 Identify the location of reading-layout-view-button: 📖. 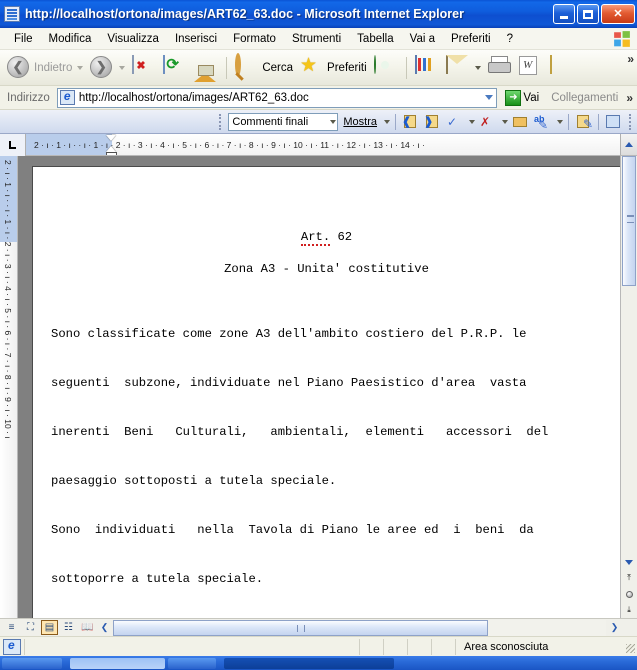
(87, 627).